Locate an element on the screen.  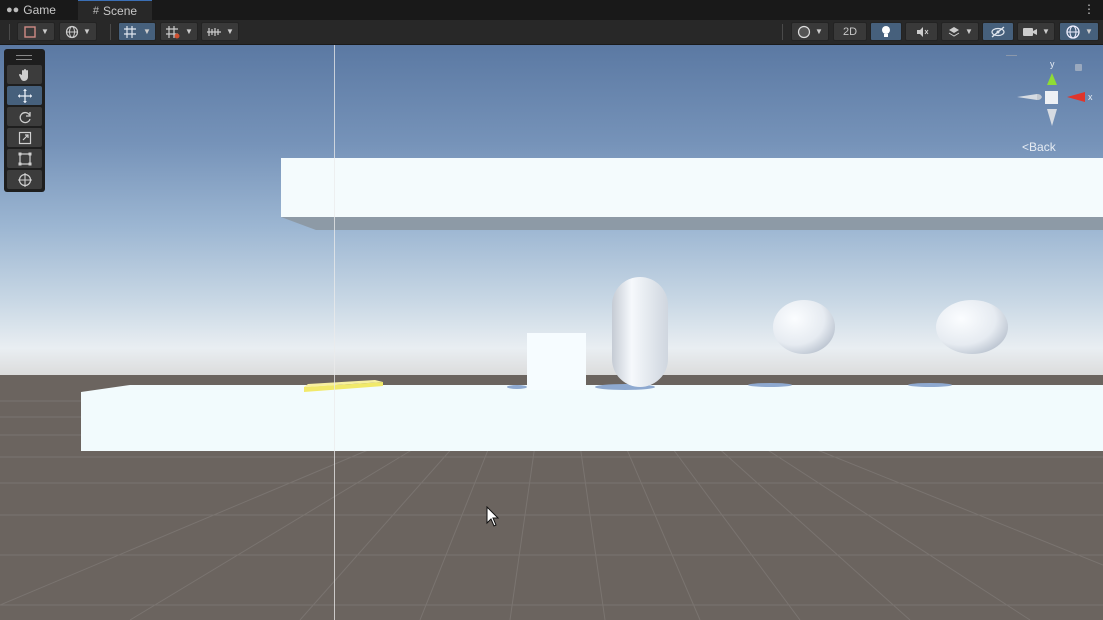
hand-tool-button is located at coordinates (24, 74).